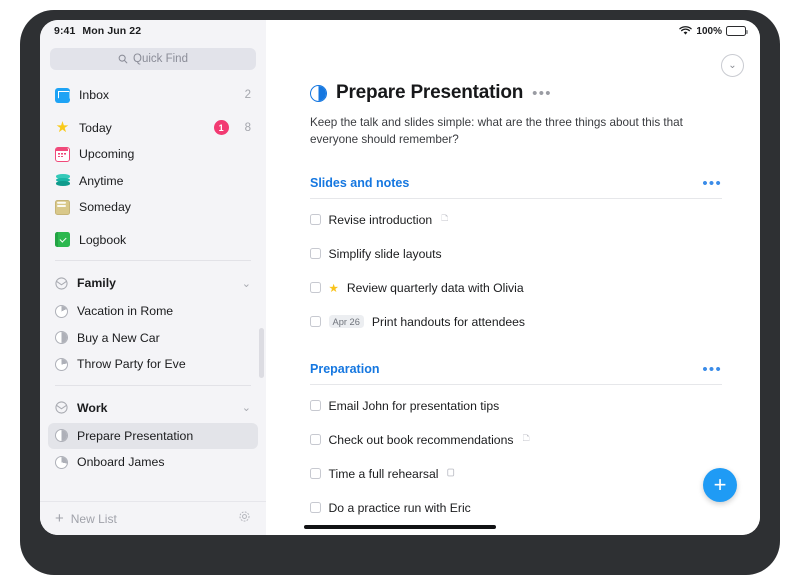 This screenshot has height=585, width=800. I want to click on search-input: Quick Find, so click(153, 59).